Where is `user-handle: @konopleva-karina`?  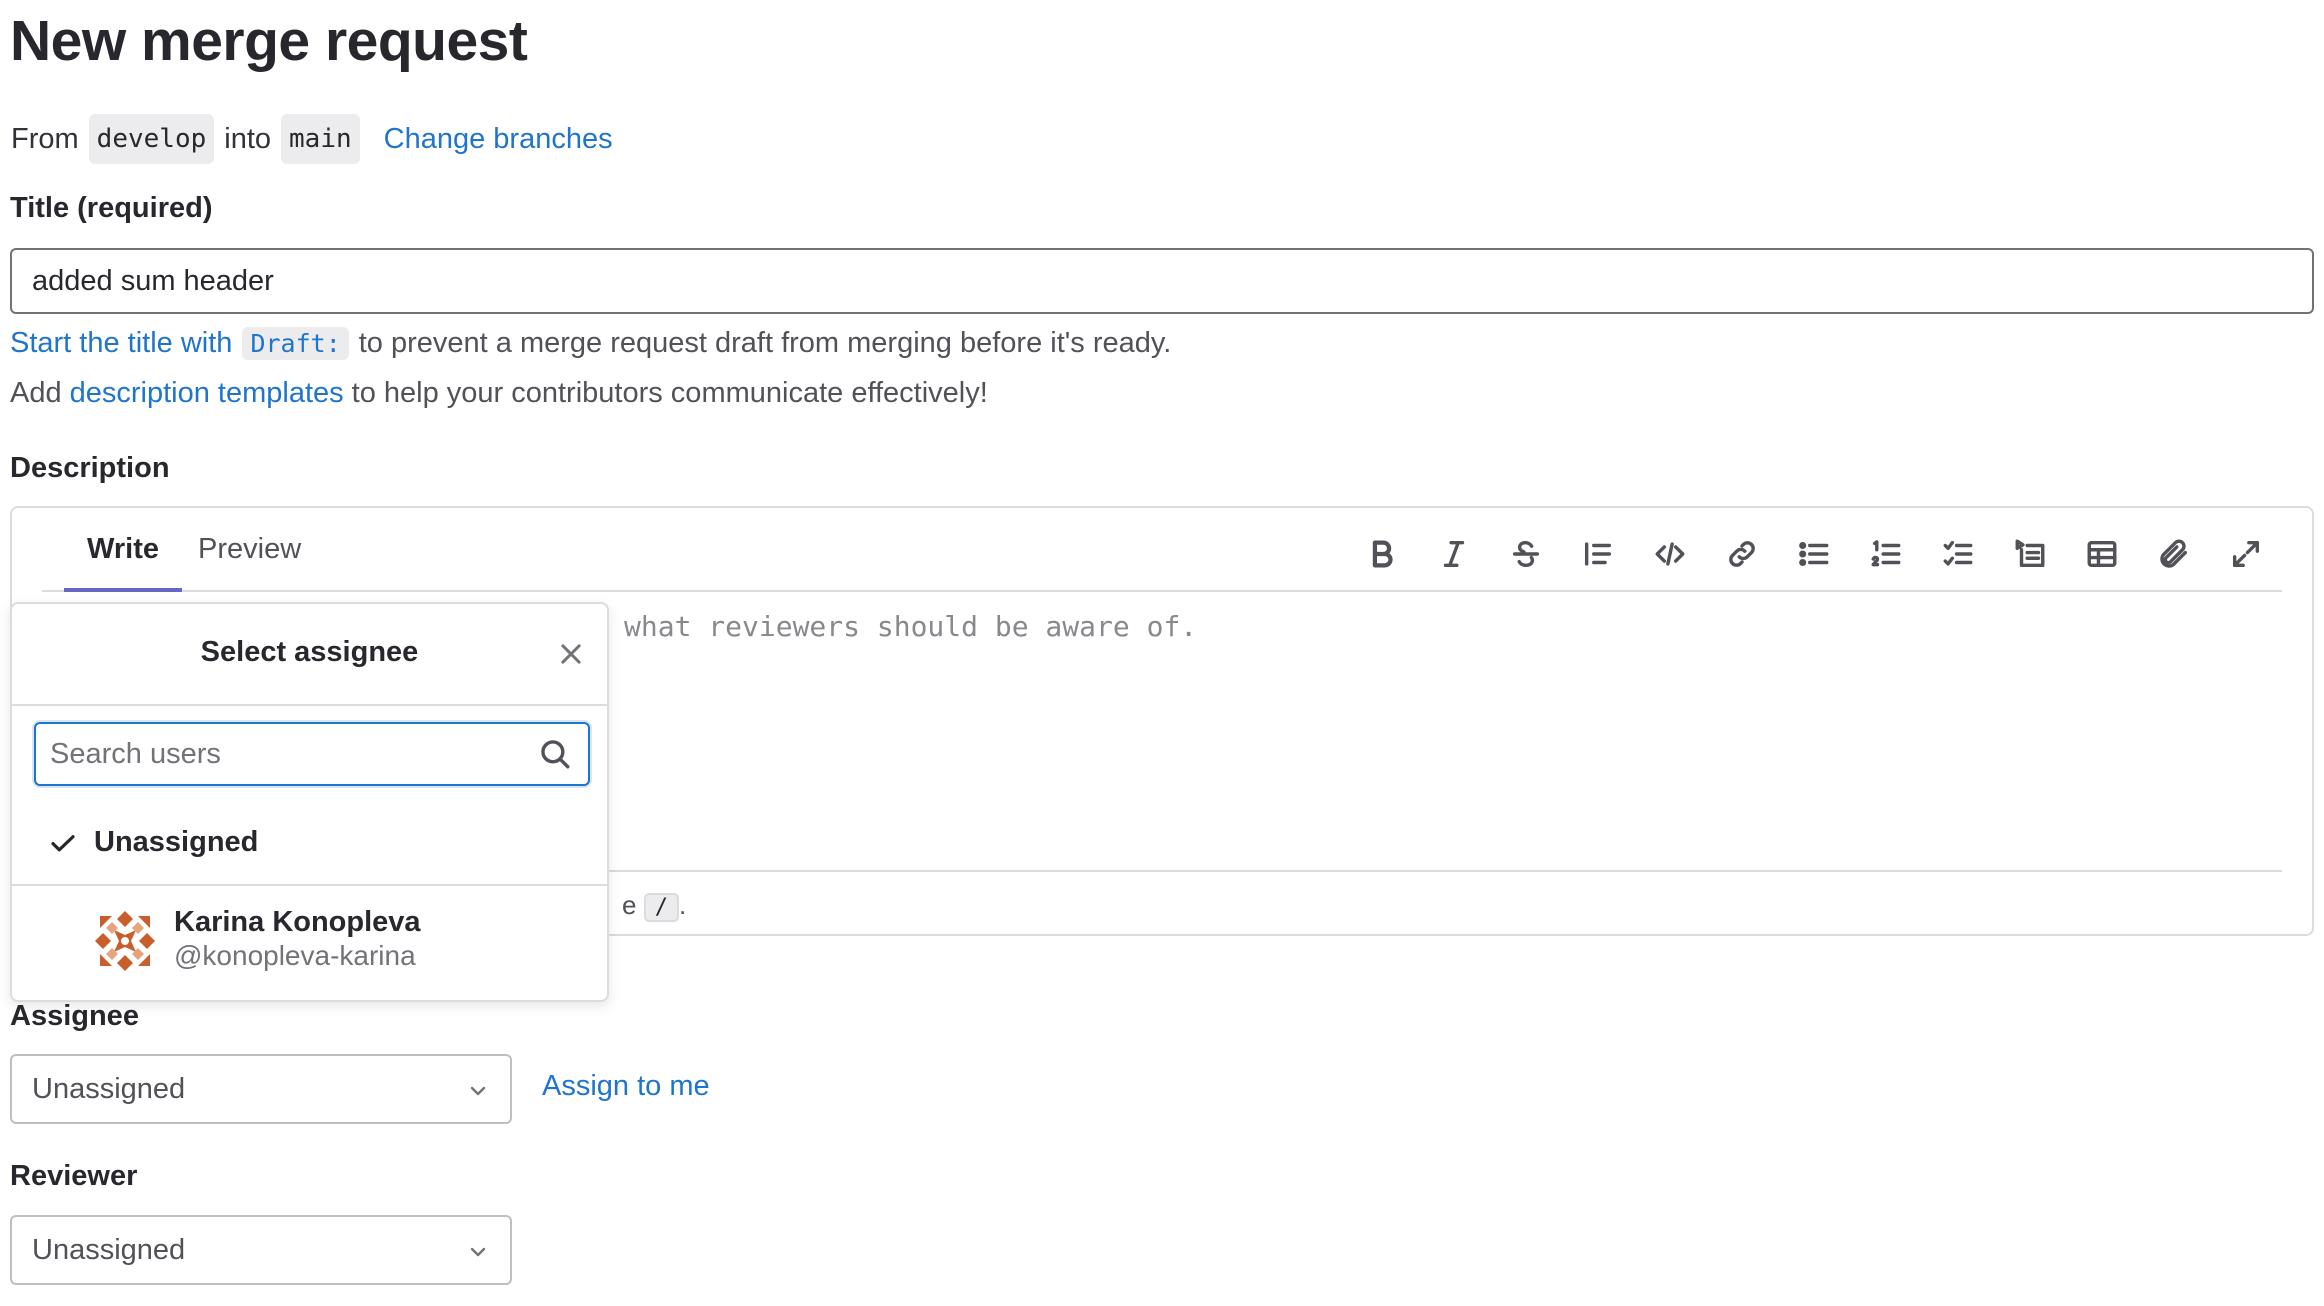 user-handle: @konopleva-karina is located at coordinates (295, 955).